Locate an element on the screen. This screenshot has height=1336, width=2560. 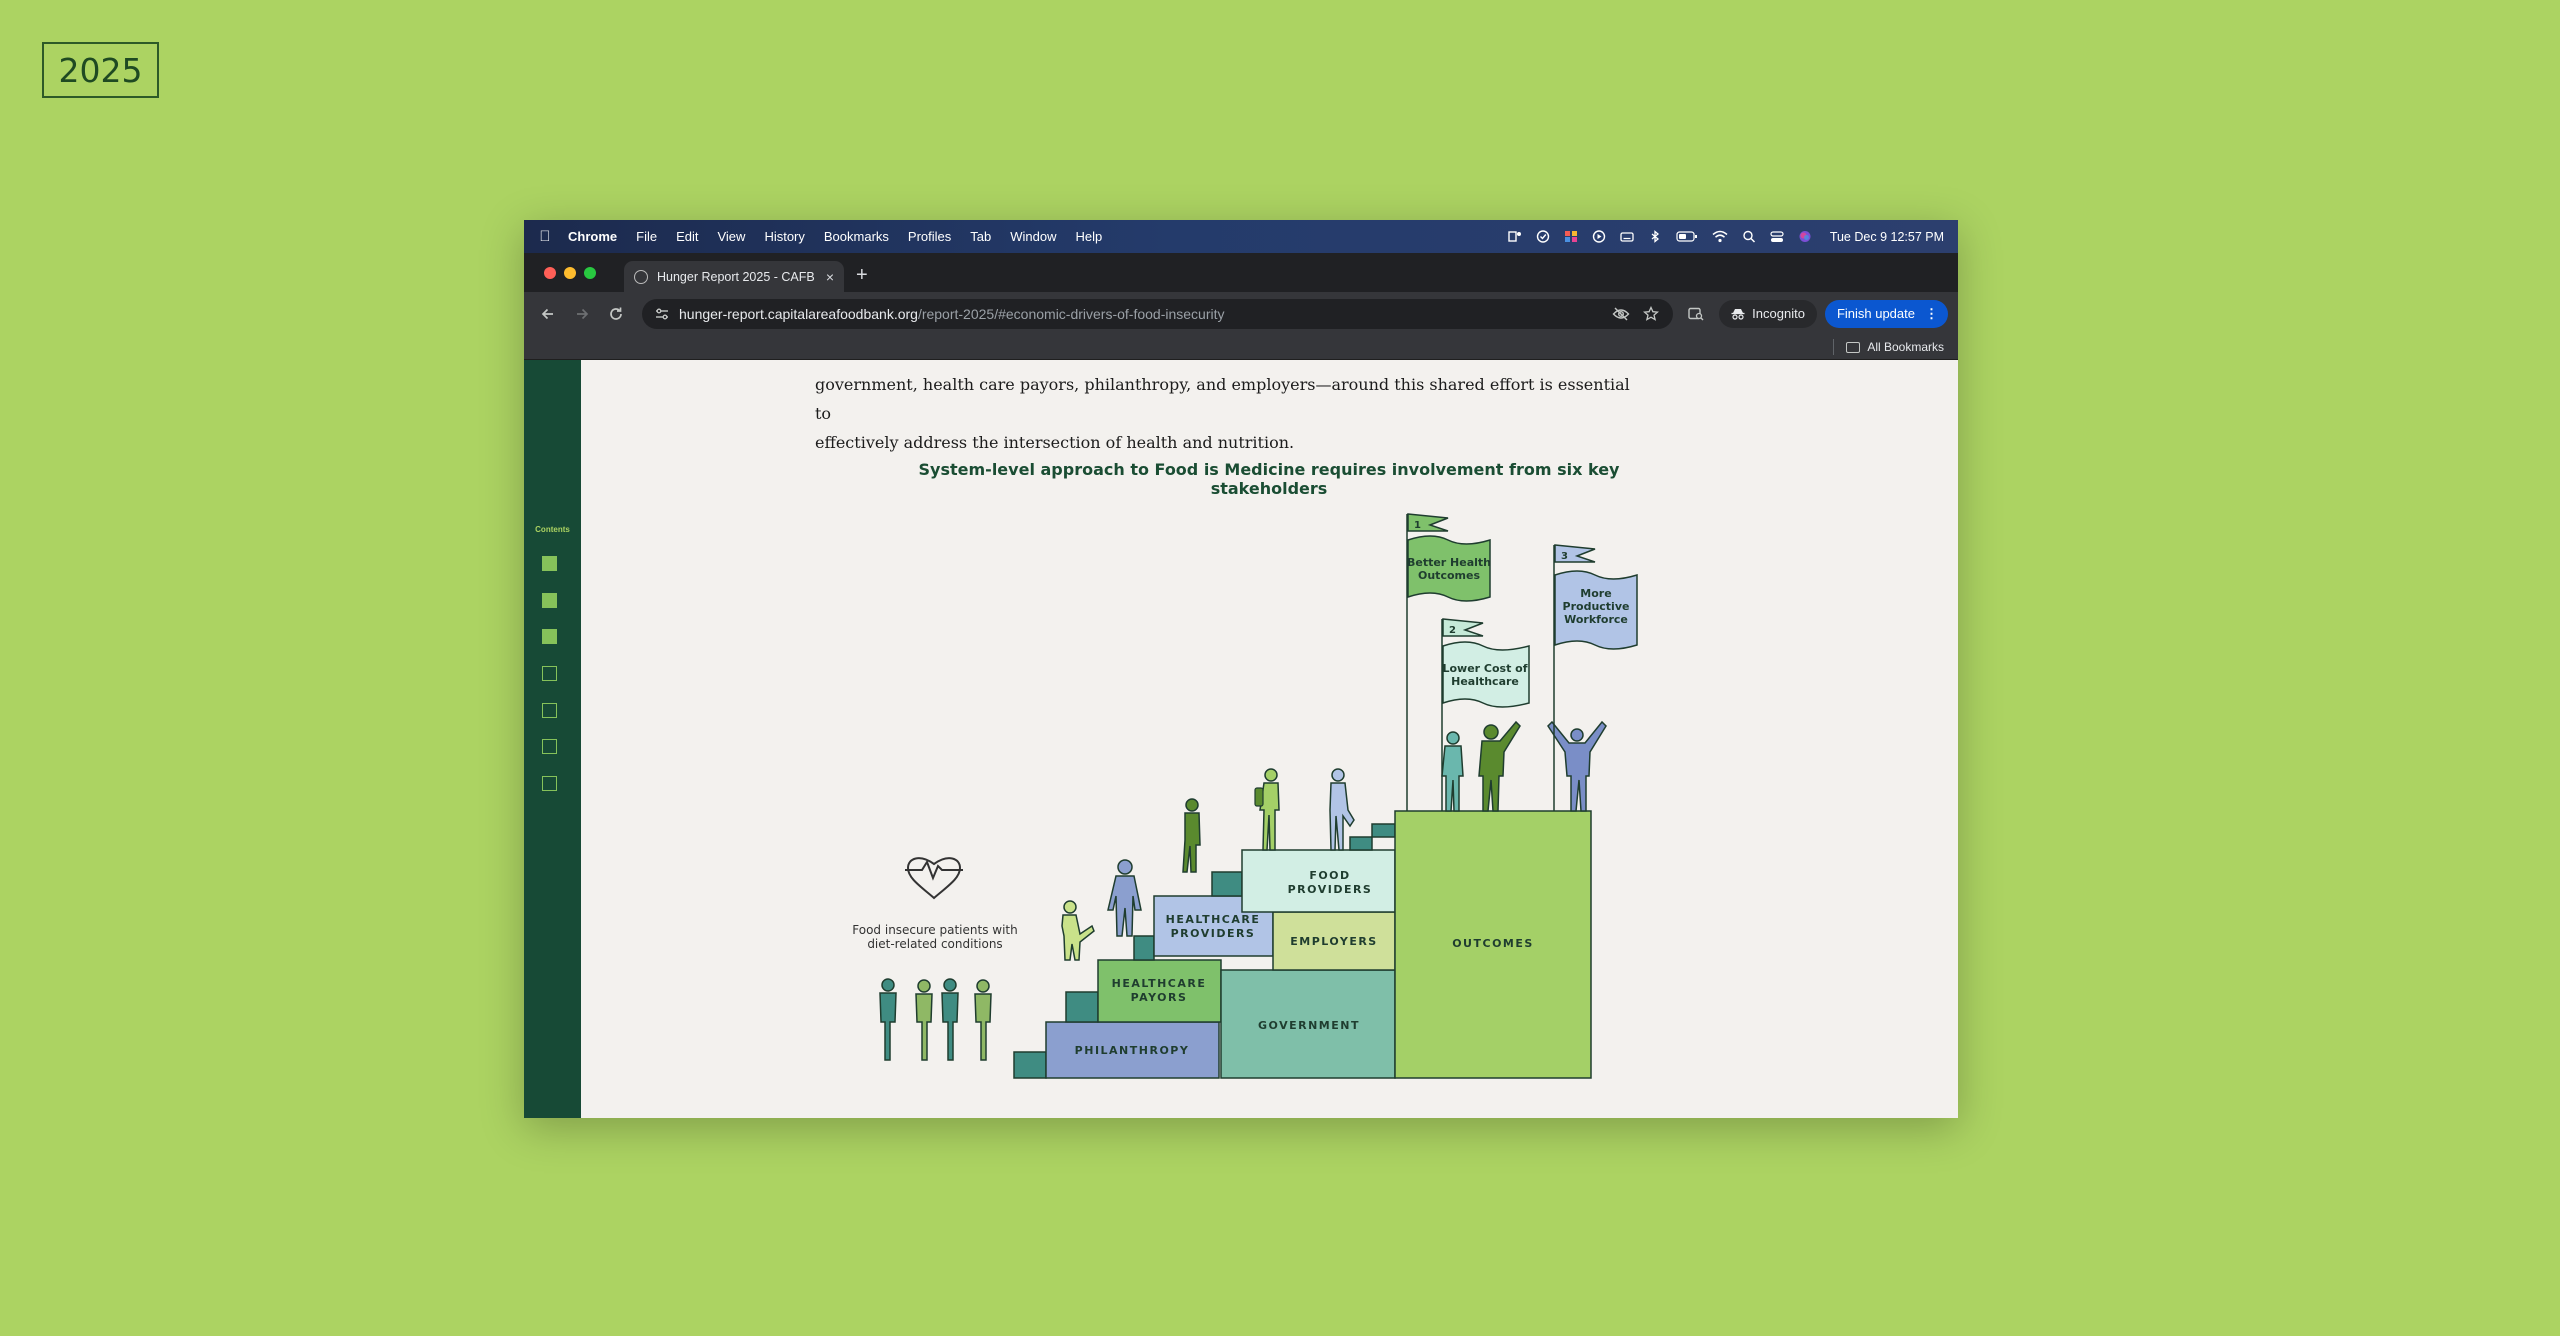
minimize-window-button is located at coordinates (570, 273).